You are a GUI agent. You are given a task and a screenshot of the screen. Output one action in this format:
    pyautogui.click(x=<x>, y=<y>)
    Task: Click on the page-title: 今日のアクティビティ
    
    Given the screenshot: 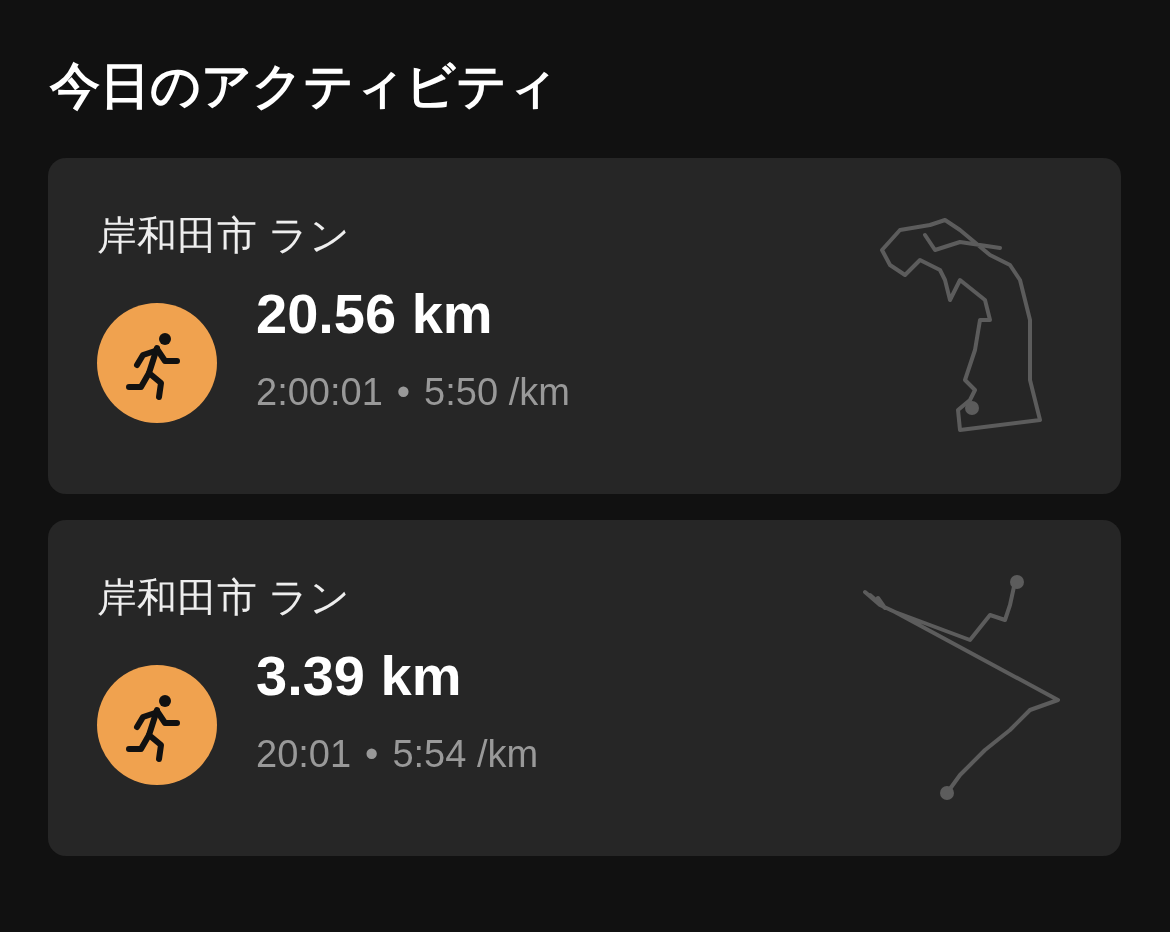 What is the action you would take?
    pyautogui.click(x=304, y=86)
    